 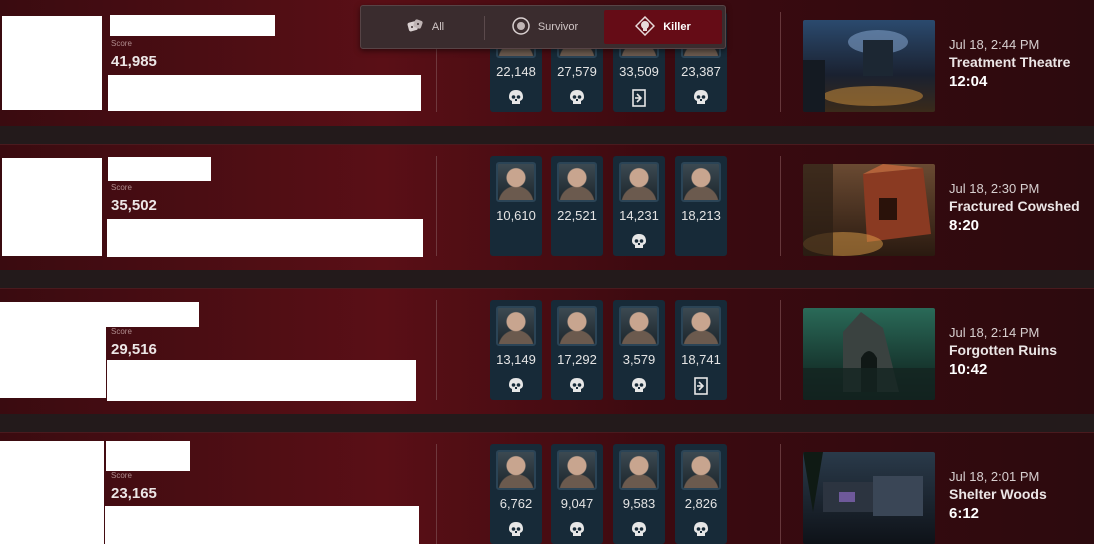 What do you see at coordinates (134, 61) in the screenshot?
I see `match-score: 41,985` at bounding box center [134, 61].